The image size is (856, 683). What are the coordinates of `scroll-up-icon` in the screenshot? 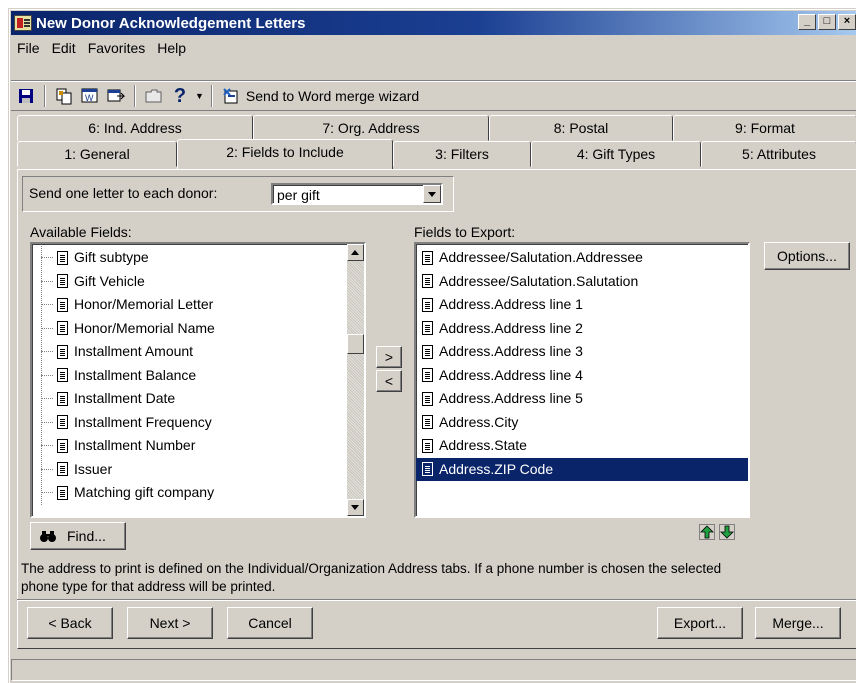 It's located at (355, 252).